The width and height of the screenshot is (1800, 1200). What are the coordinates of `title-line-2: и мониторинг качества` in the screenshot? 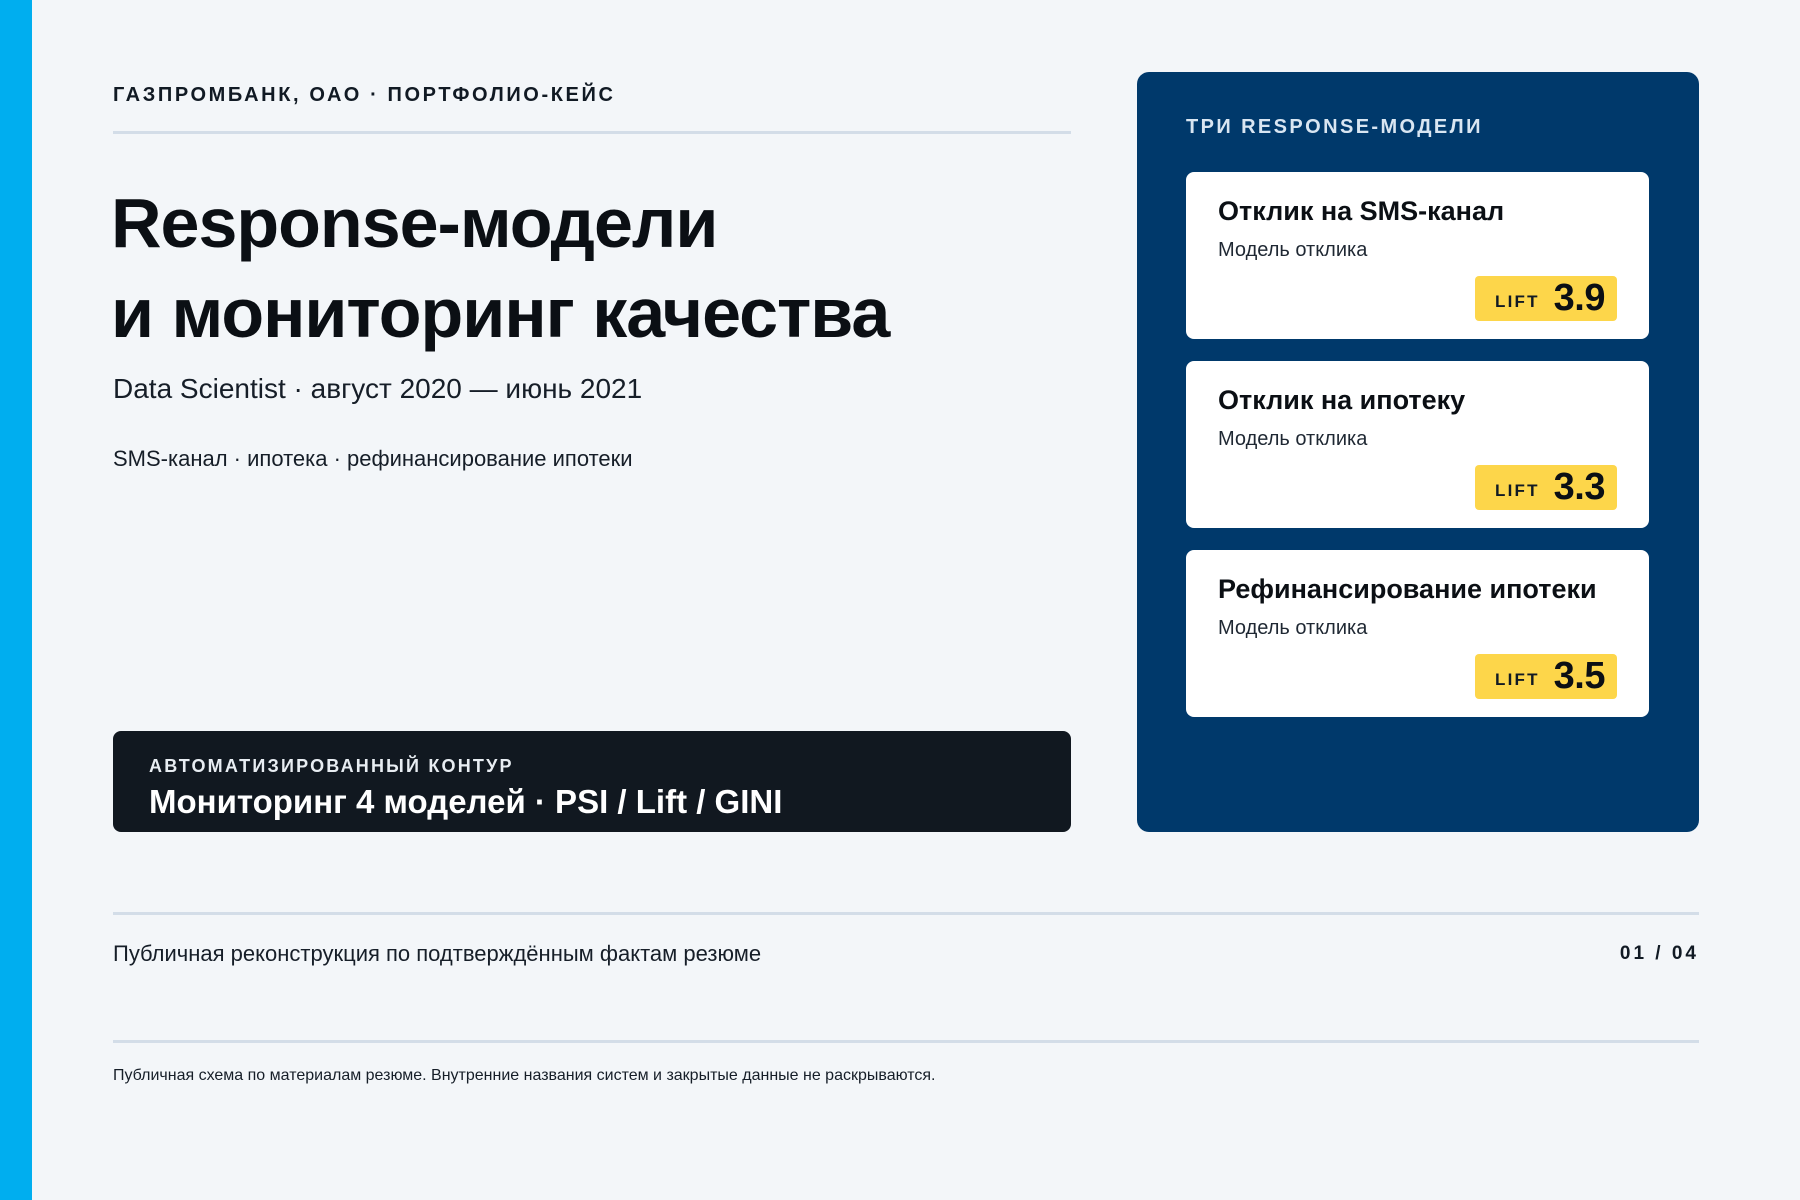 It's located at (500, 313).